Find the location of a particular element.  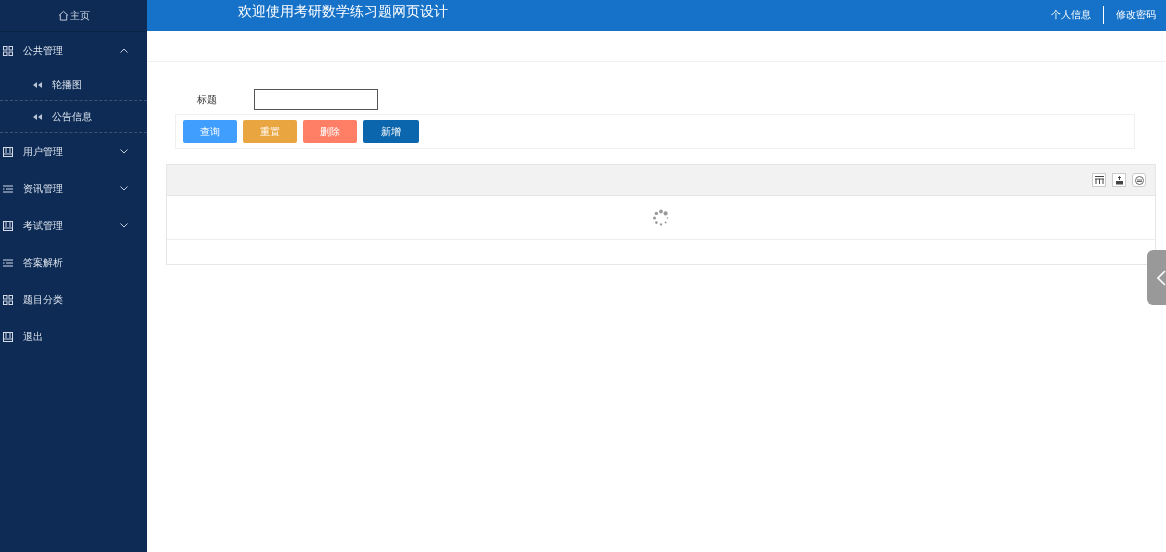

chevron-left-icon is located at coordinates (1161, 277).